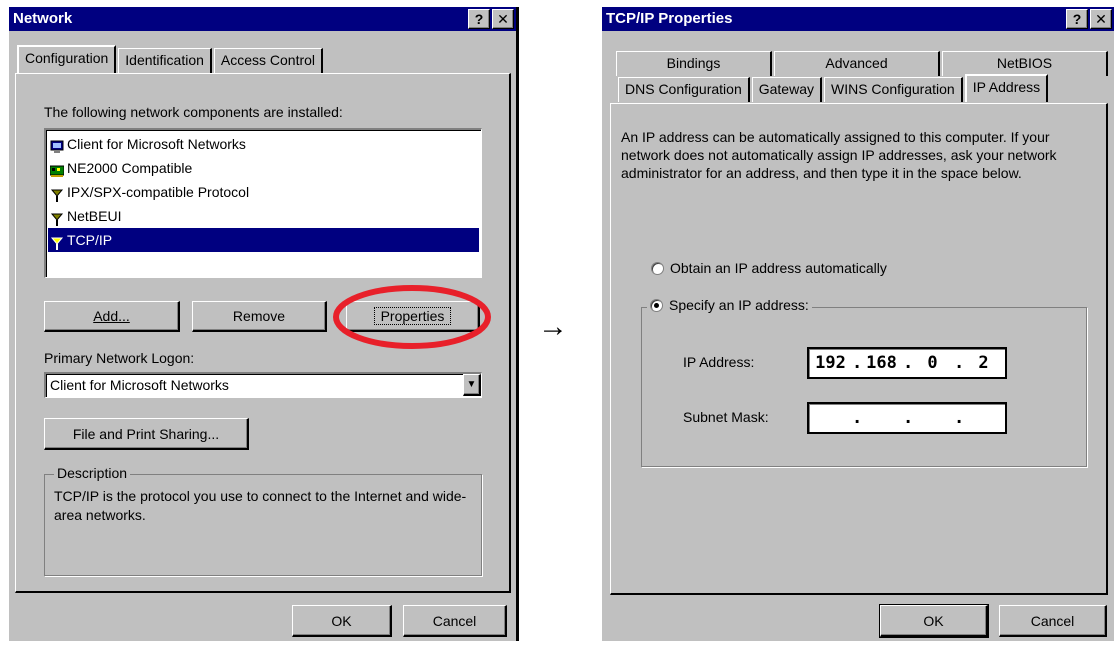  I want to click on specify-ip-group, so click(864, 387).